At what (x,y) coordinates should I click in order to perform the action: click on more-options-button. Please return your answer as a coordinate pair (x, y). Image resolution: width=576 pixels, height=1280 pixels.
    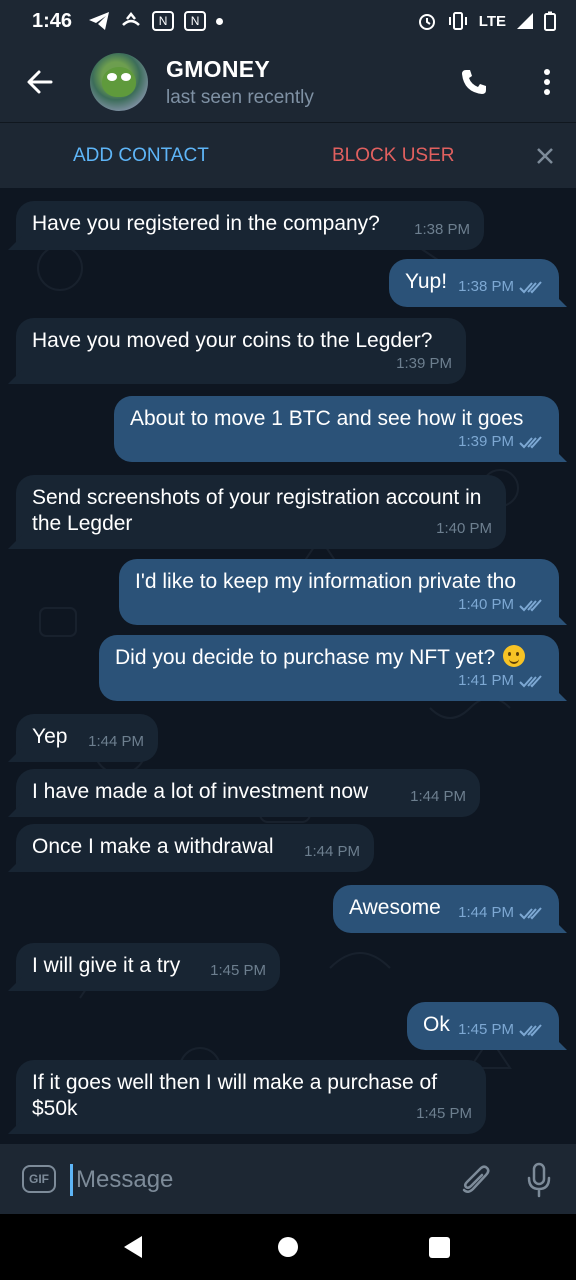
    Looking at the image, I should click on (547, 82).